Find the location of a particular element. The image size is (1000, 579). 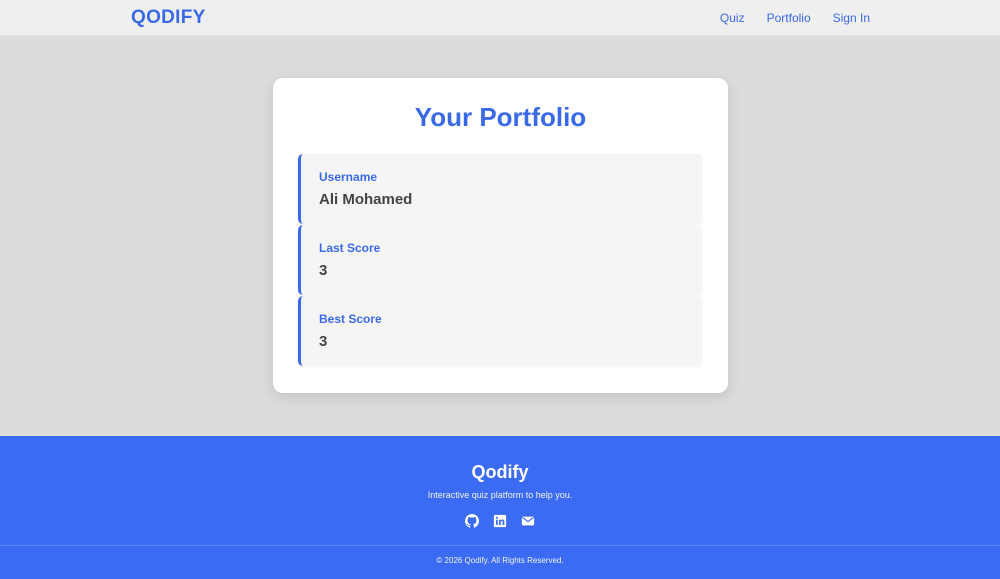

footer-brand: Qodify is located at coordinates (500, 472).